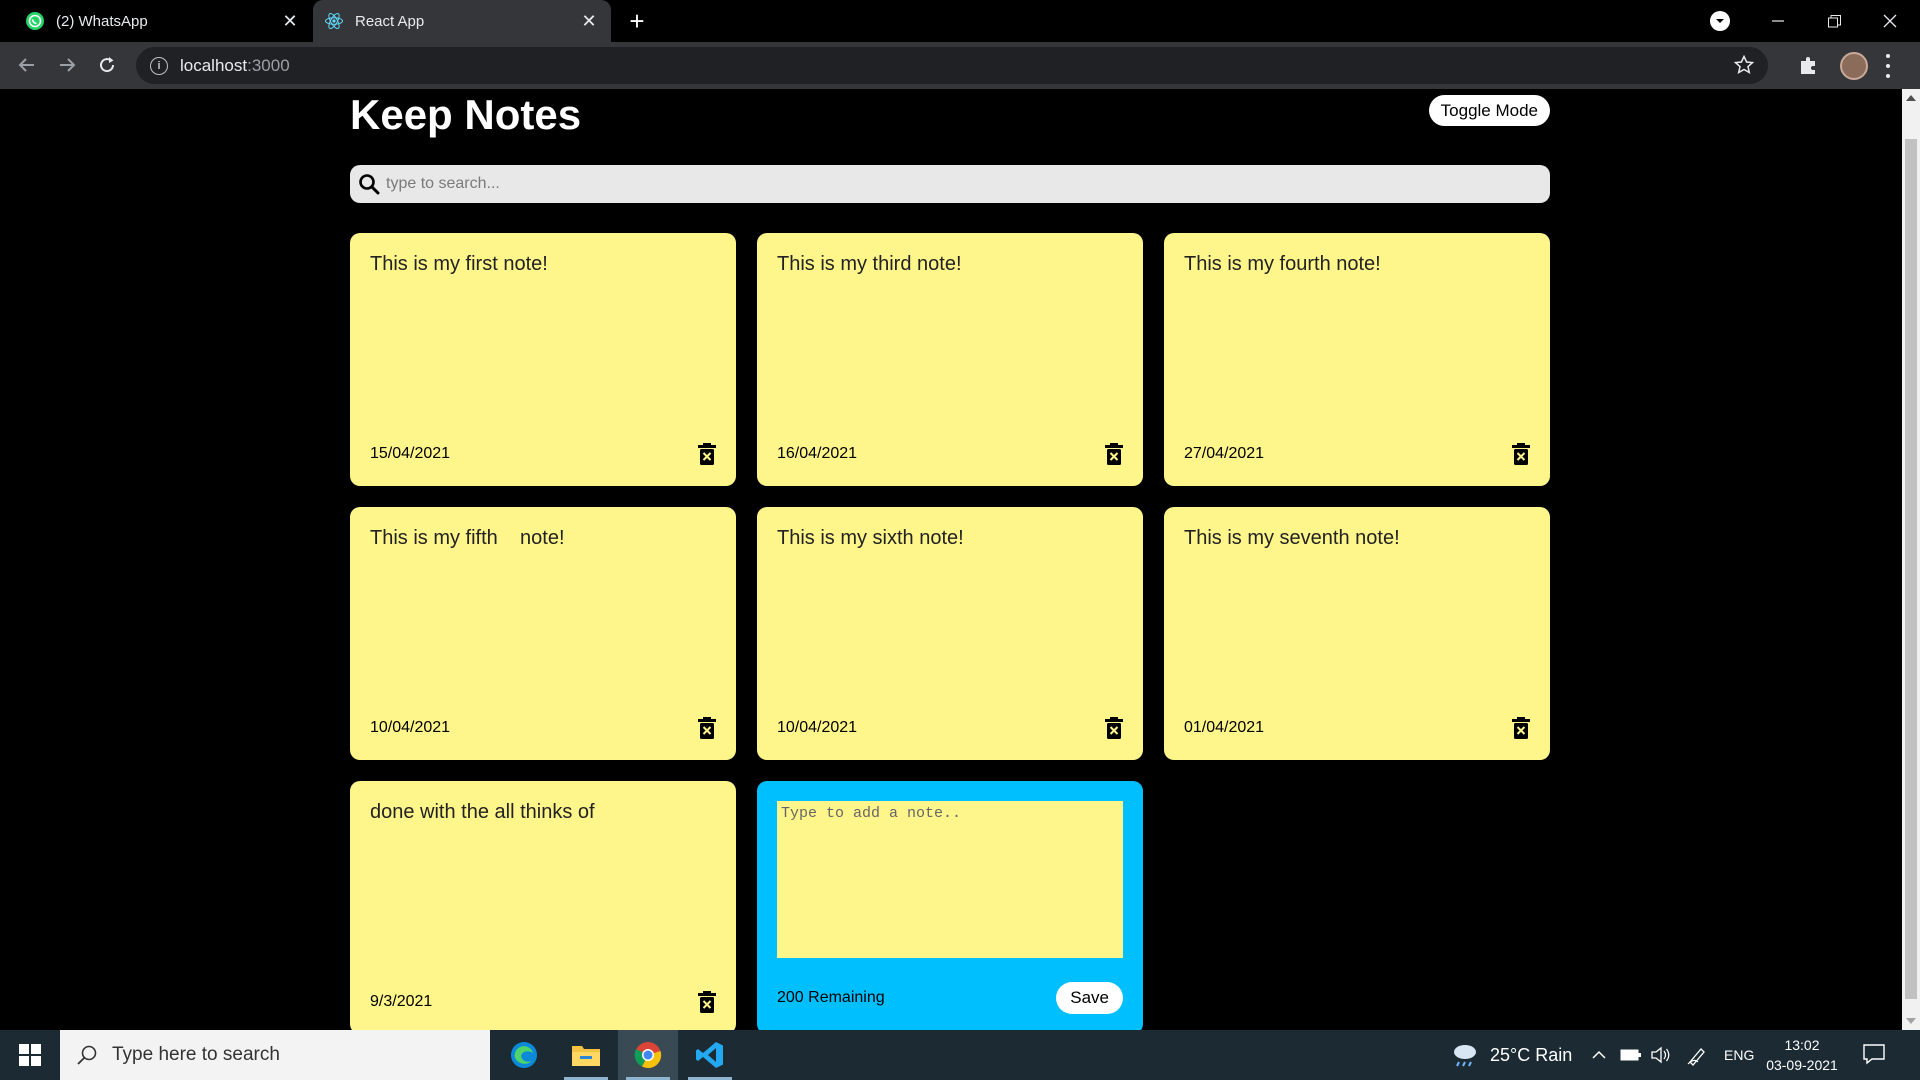  What do you see at coordinates (334, 21) in the screenshot?
I see `react-icon` at bounding box center [334, 21].